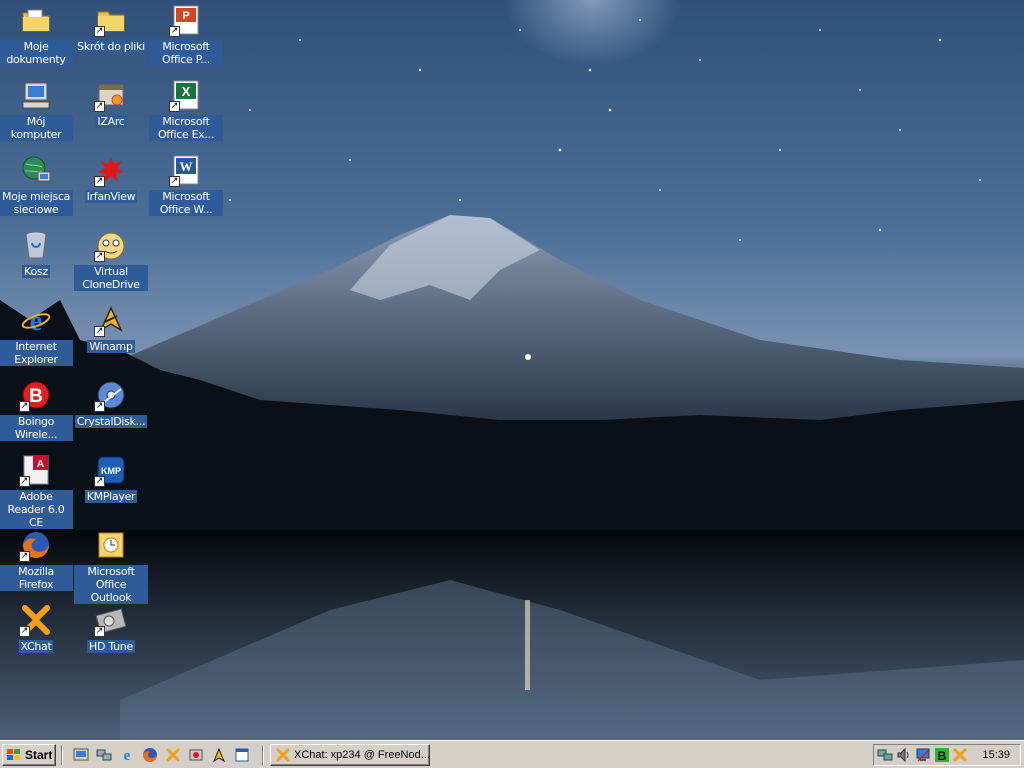 The width and height of the screenshot is (1024, 768). I want to click on desktop-icon-xchat: ↗ XChat, so click(37, 628).